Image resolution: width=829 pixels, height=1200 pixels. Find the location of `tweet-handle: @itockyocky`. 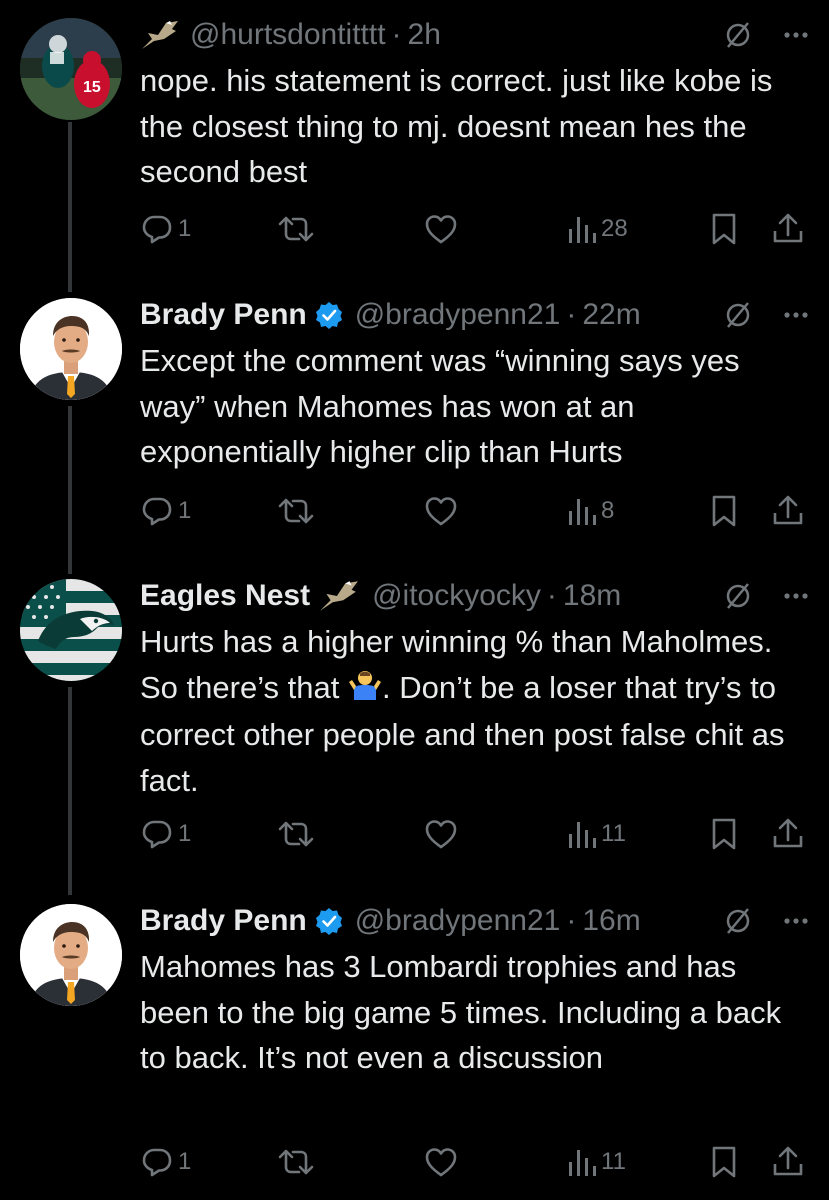

tweet-handle: @itockyocky is located at coordinates (456, 596).